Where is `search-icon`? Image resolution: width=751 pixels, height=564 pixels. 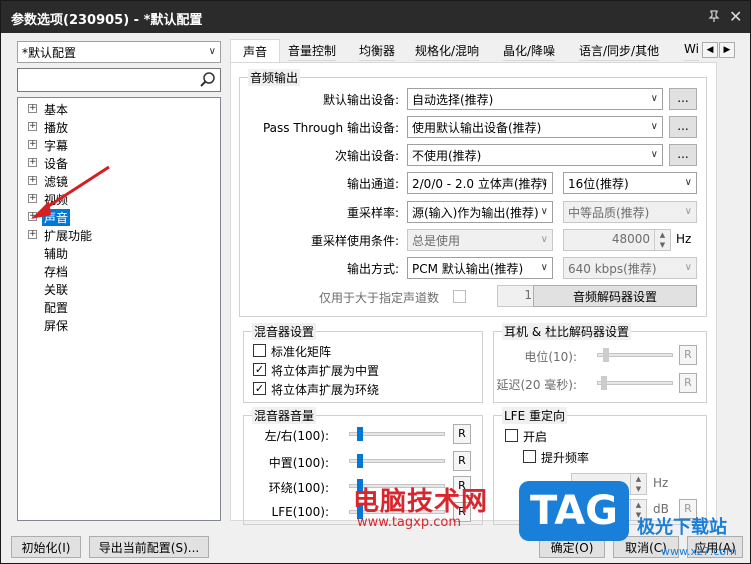
search-icon is located at coordinates (208, 80).